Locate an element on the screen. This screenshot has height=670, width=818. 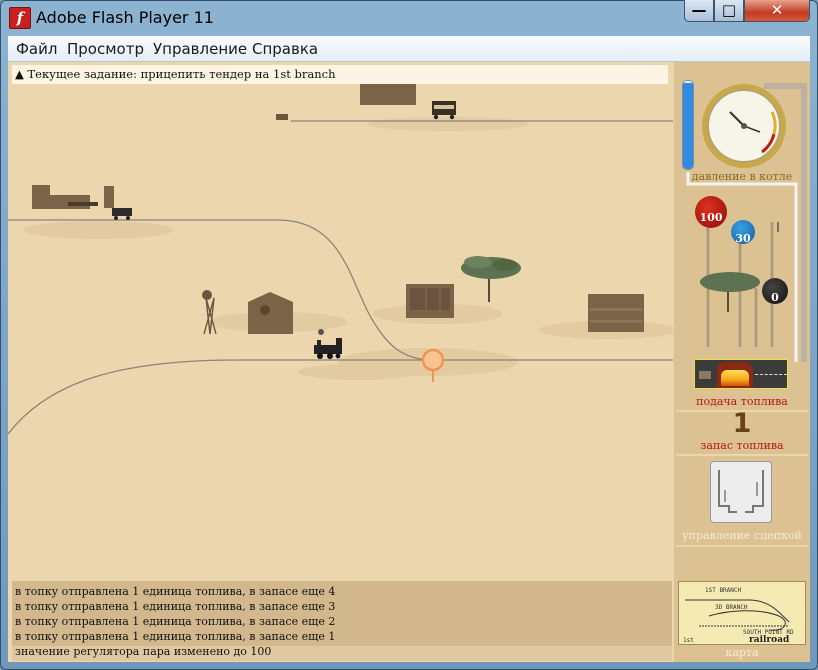
coupling-drawing is located at coordinates (741, 491).